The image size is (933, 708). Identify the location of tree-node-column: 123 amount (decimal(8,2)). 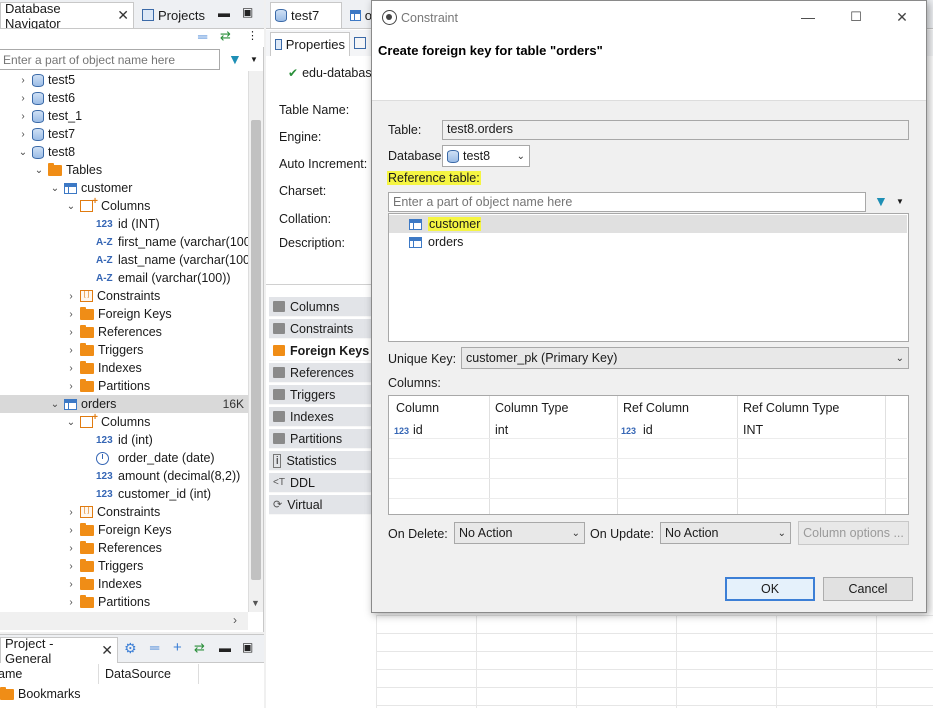
(168, 476).